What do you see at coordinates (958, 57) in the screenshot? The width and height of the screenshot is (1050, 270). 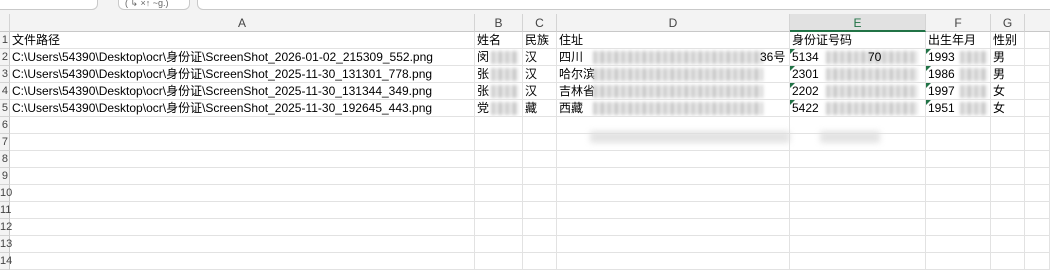 I see `data-cell-birth: 1993` at bounding box center [958, 57].